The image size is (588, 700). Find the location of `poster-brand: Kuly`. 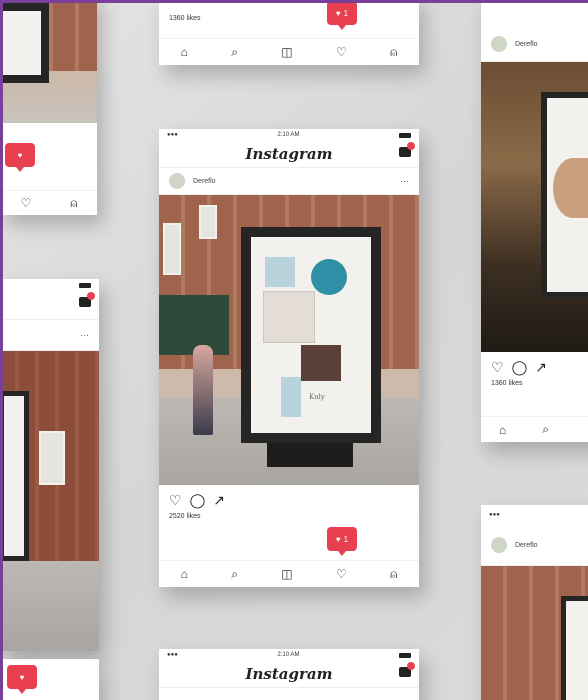

poster-brand: Kuly is located at coordinates (317, 397).